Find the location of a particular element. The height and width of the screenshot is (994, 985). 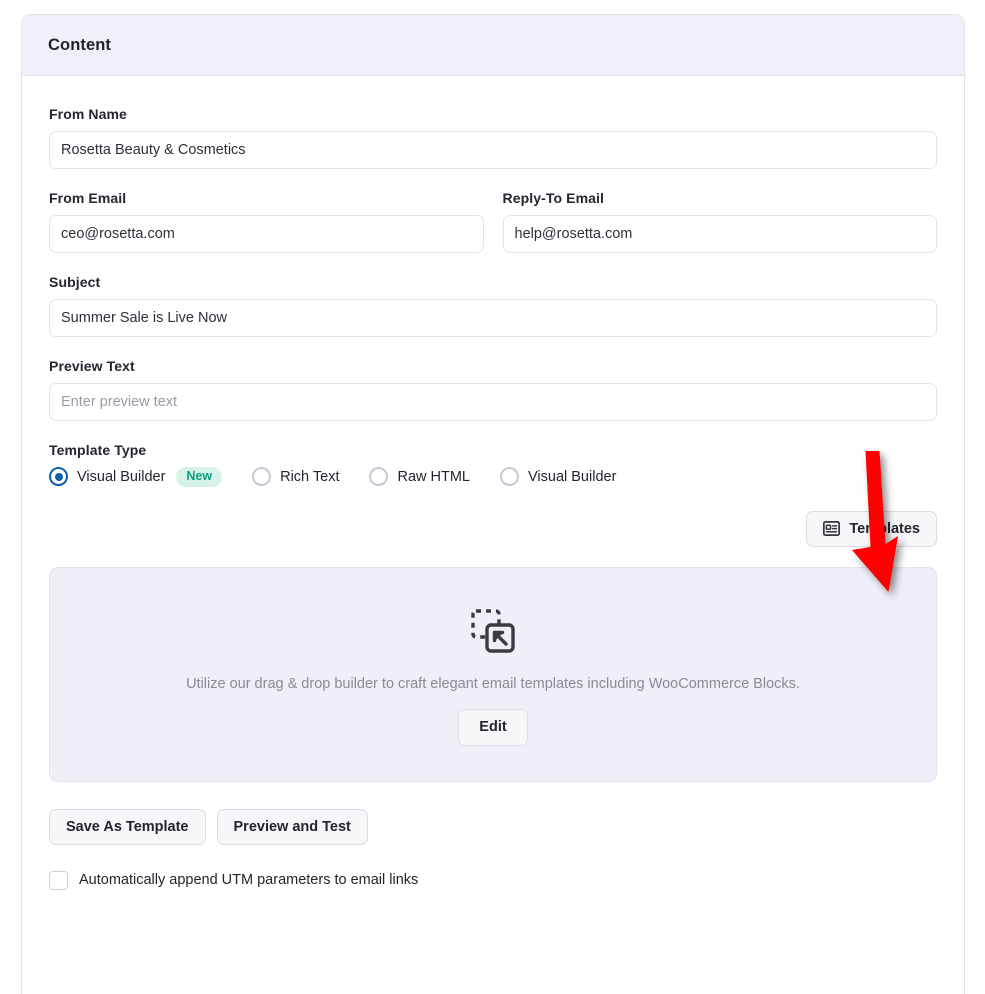

templates-button: Templates is located at coordinates (871, 528).